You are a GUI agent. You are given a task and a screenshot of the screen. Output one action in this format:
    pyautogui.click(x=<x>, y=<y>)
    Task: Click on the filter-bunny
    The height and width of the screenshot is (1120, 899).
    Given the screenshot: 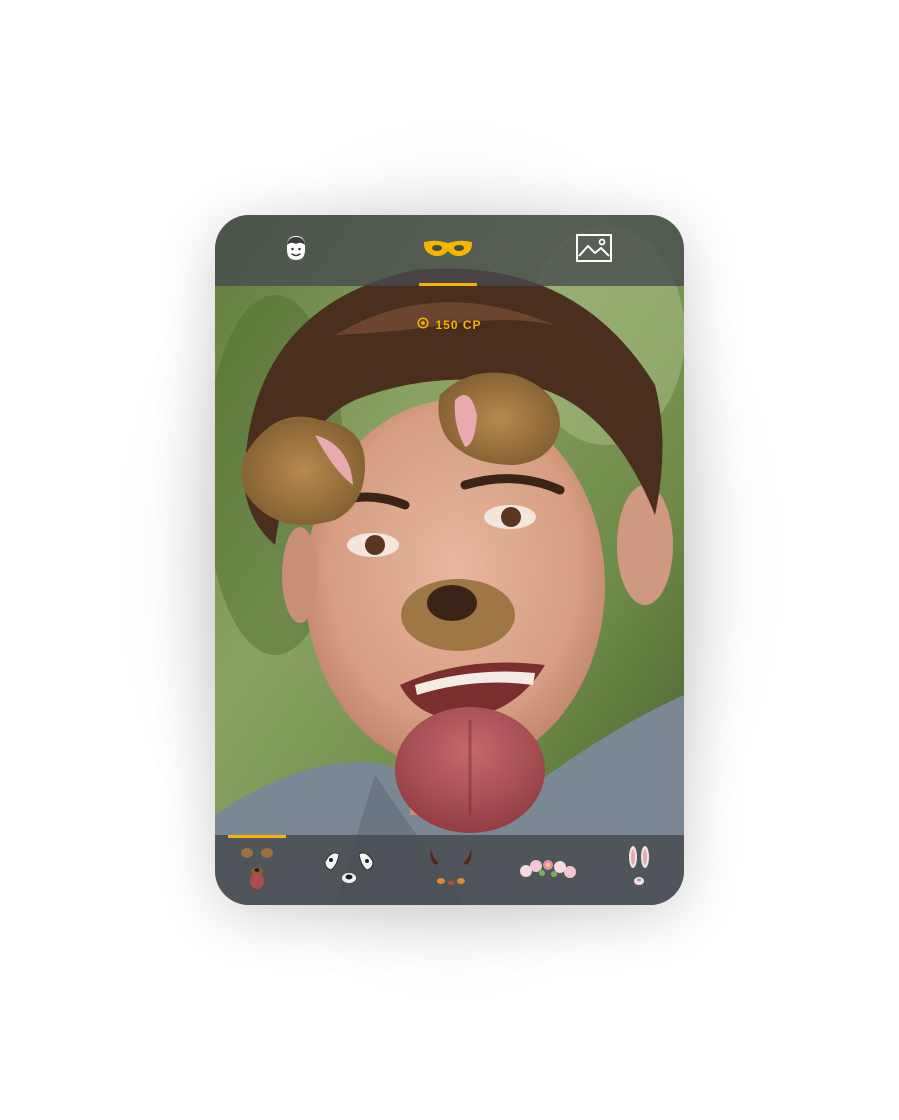 What is the action you would take?
    pyautogui.click(x=639, y=870)
    